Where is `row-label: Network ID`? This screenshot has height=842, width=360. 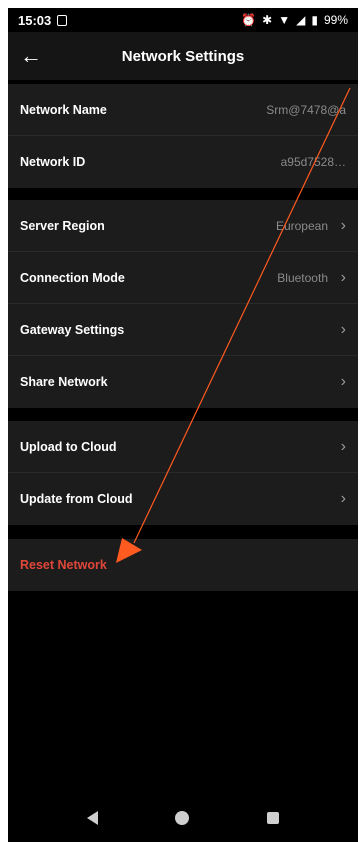 row-label: Network ID is located at coordinates (53, 162).